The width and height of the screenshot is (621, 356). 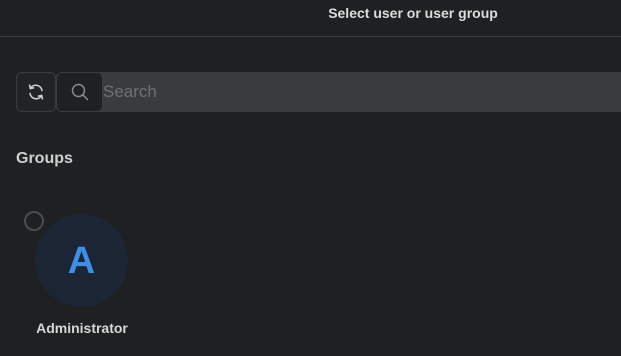 I want to click on avatar-initial: A, so click(x=81, y=260).